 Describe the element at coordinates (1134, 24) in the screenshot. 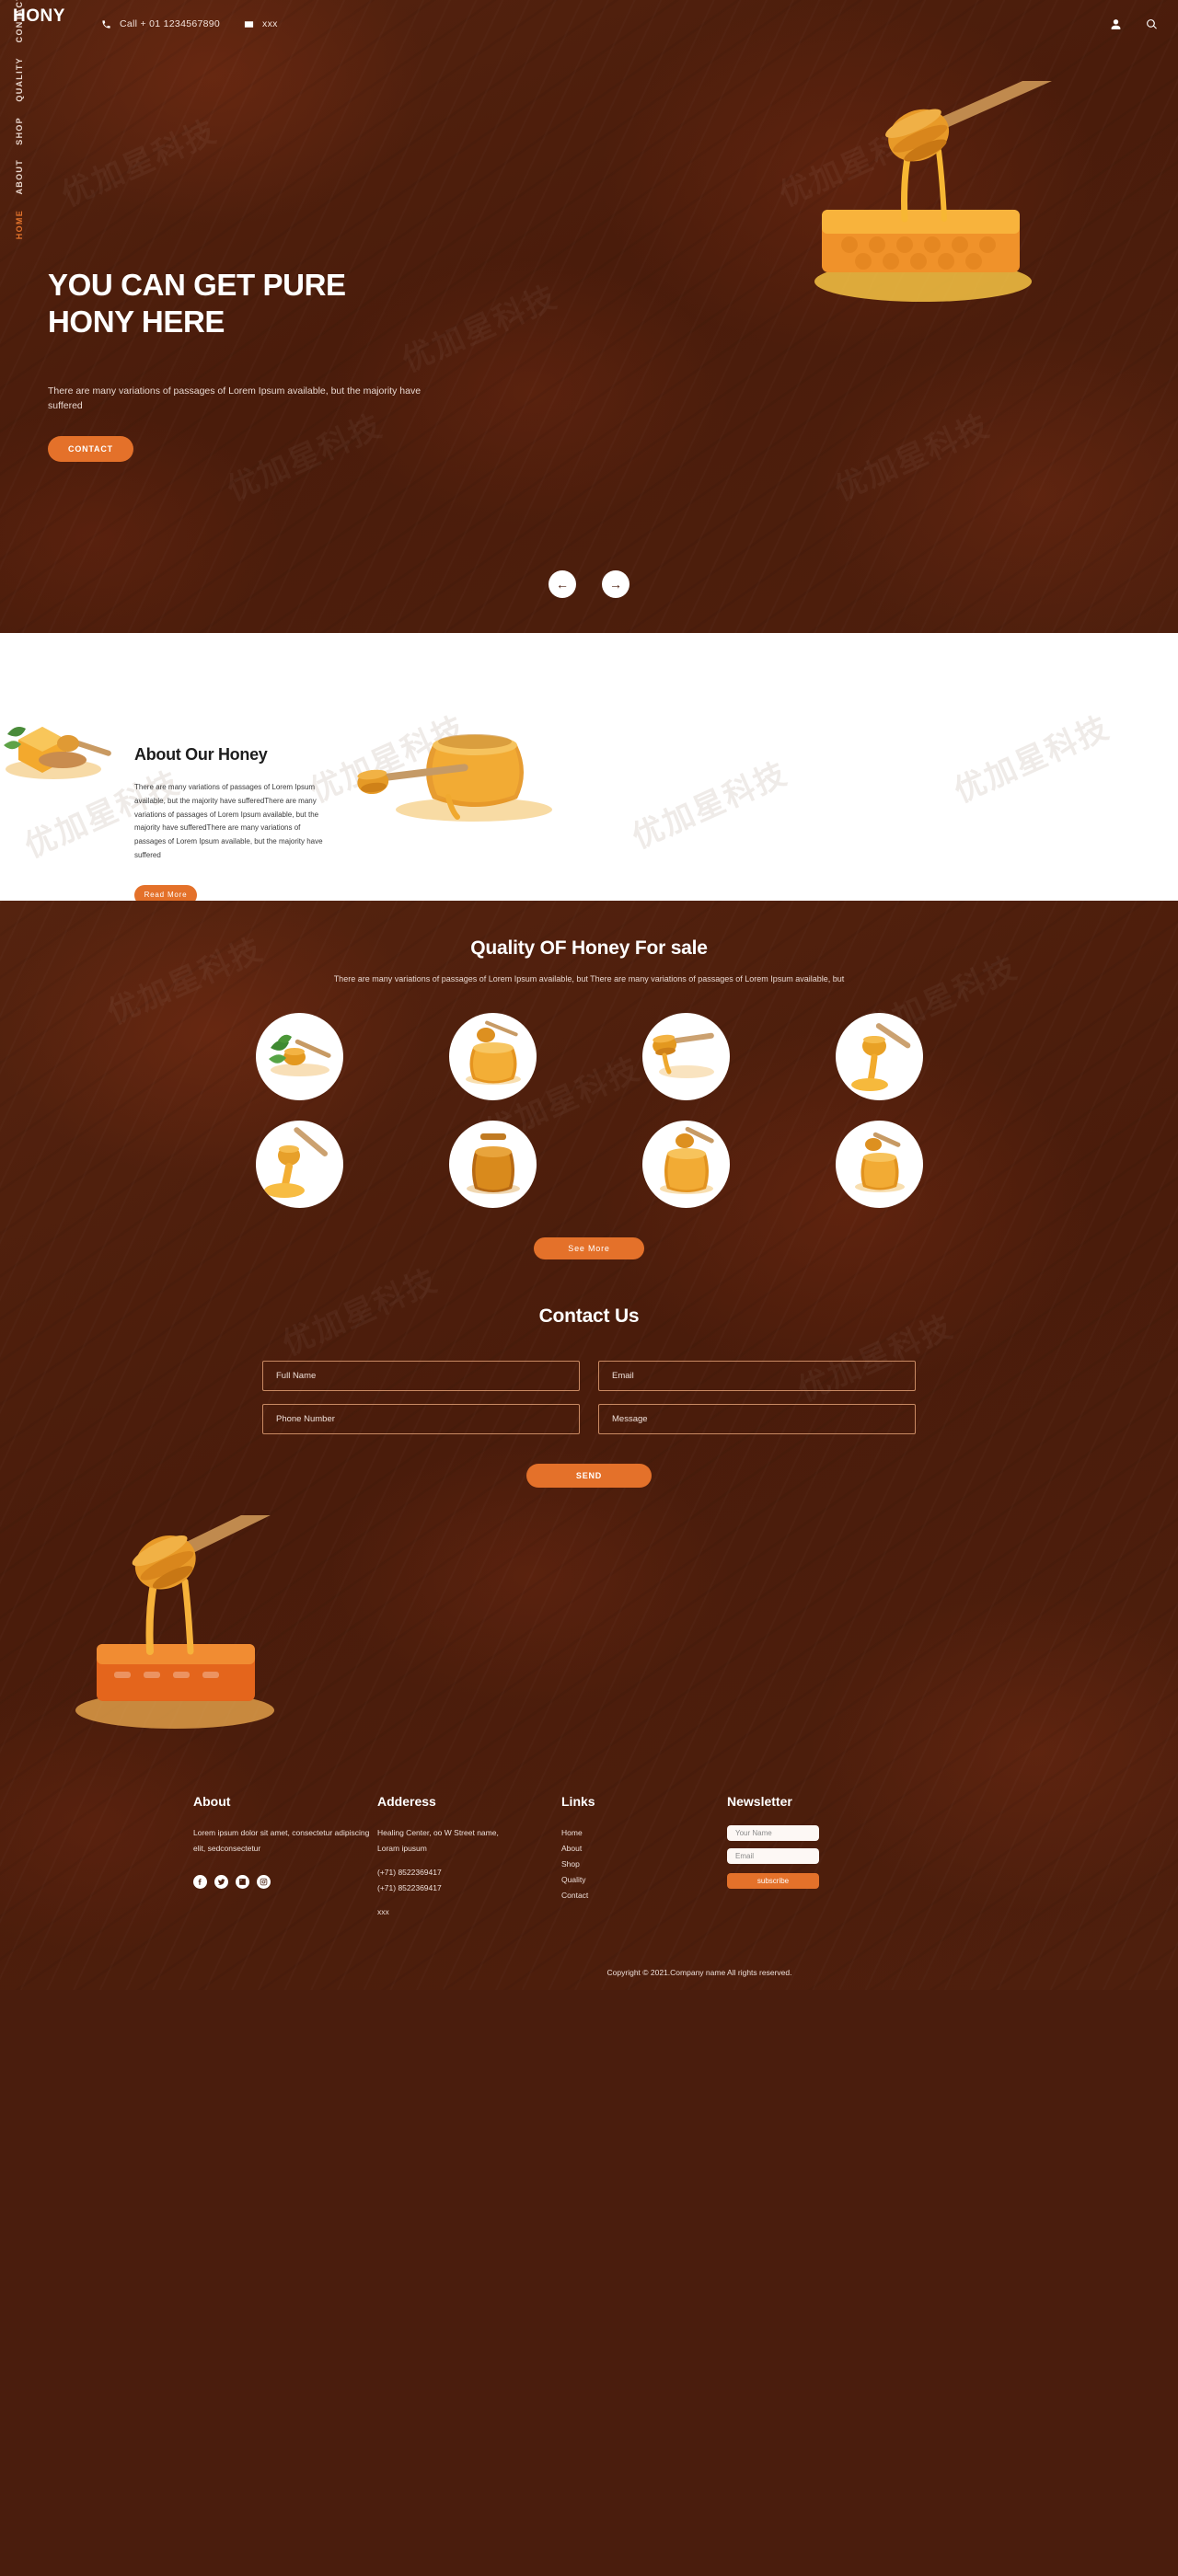

I see `header-actions` at that location.